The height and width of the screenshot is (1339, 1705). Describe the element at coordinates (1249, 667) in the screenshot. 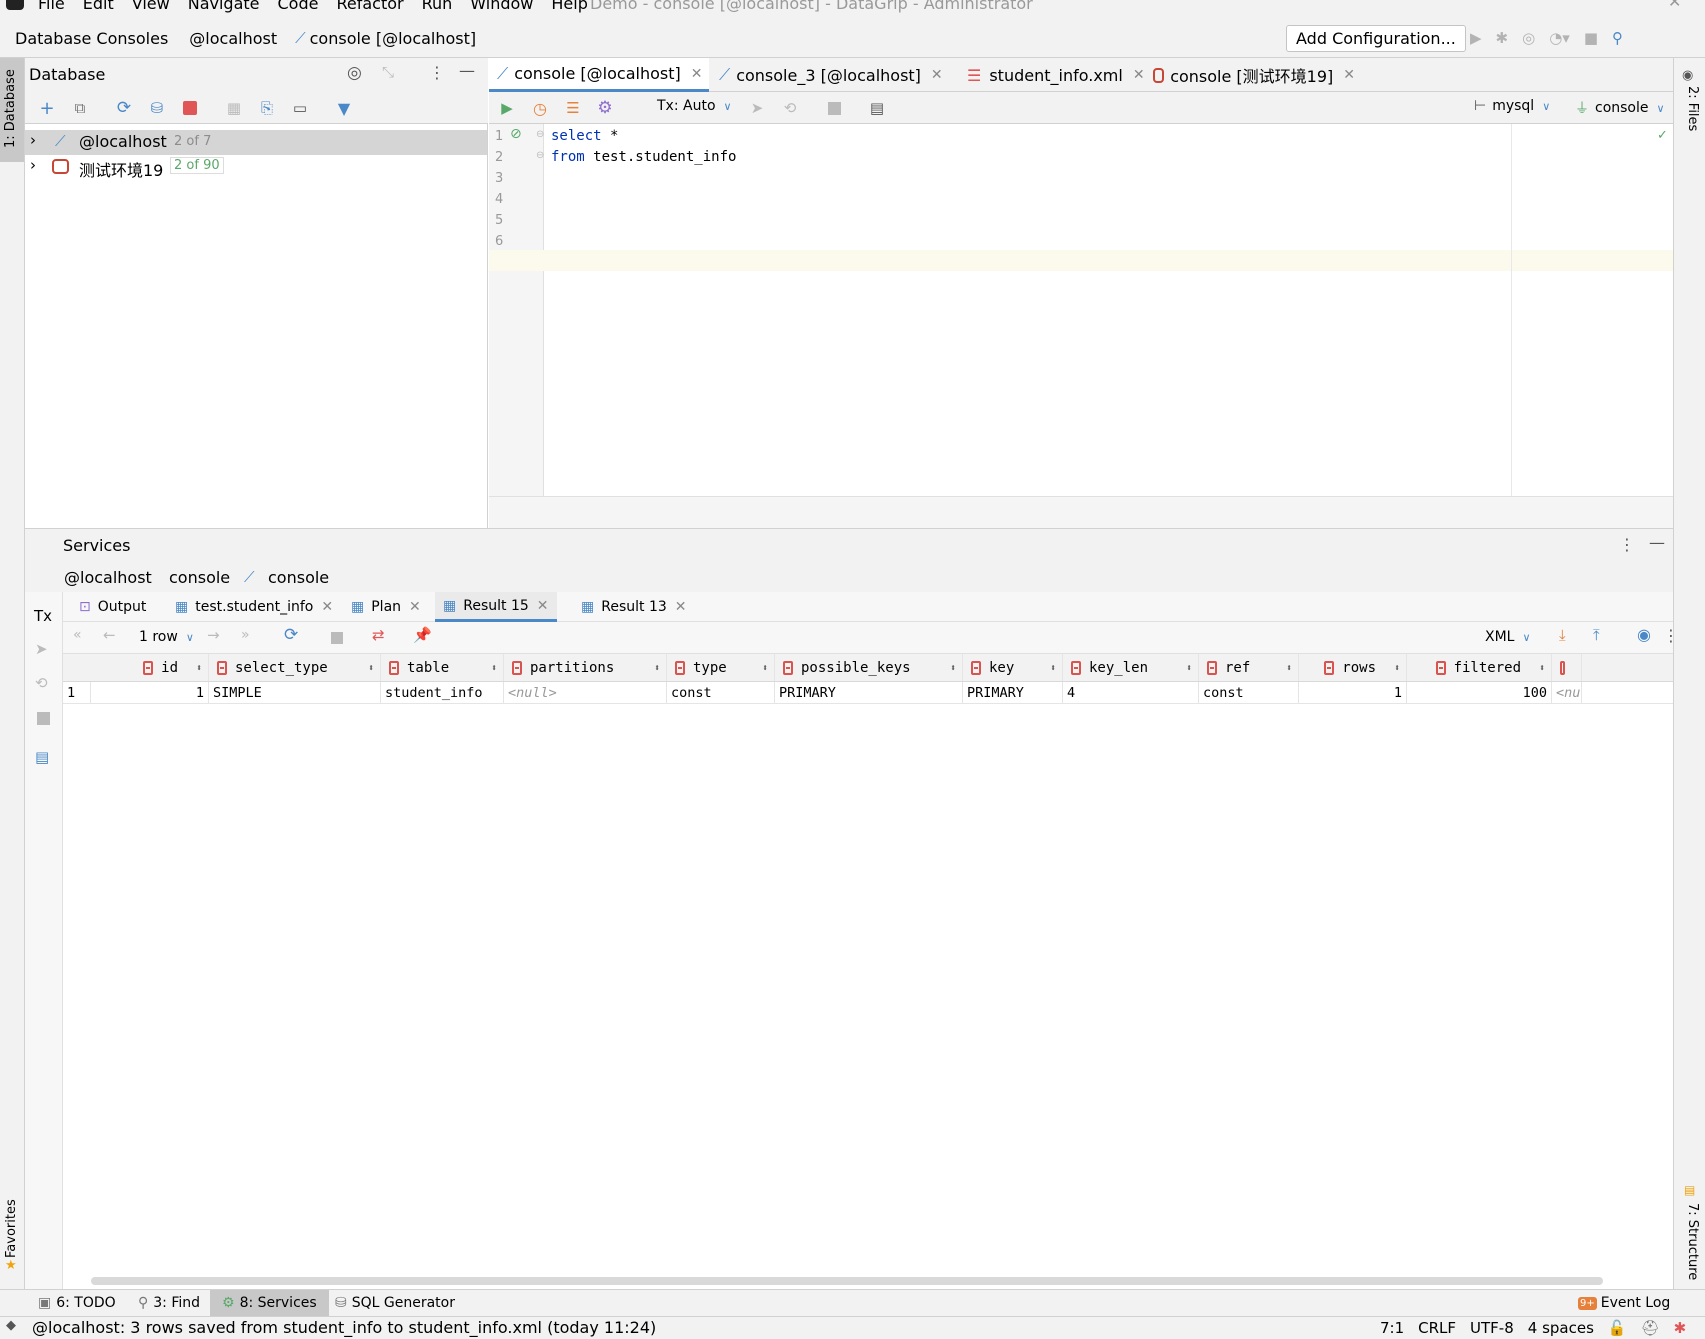

I see `column-header: ref ⬍` at that location.